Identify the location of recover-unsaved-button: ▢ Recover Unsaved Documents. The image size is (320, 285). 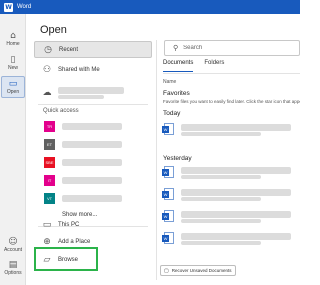
(198, 270).